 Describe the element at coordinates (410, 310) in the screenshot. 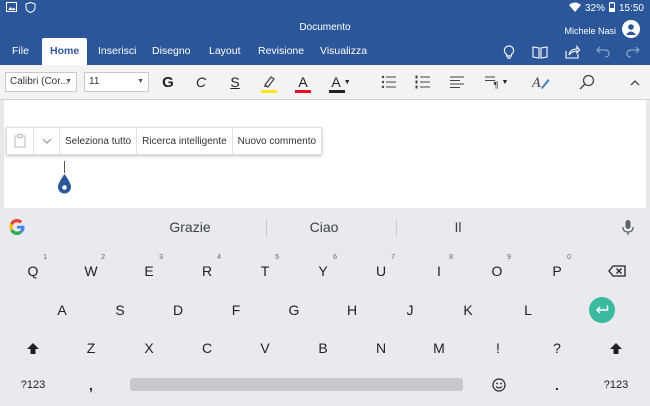

I see `key-j: J` at that location.